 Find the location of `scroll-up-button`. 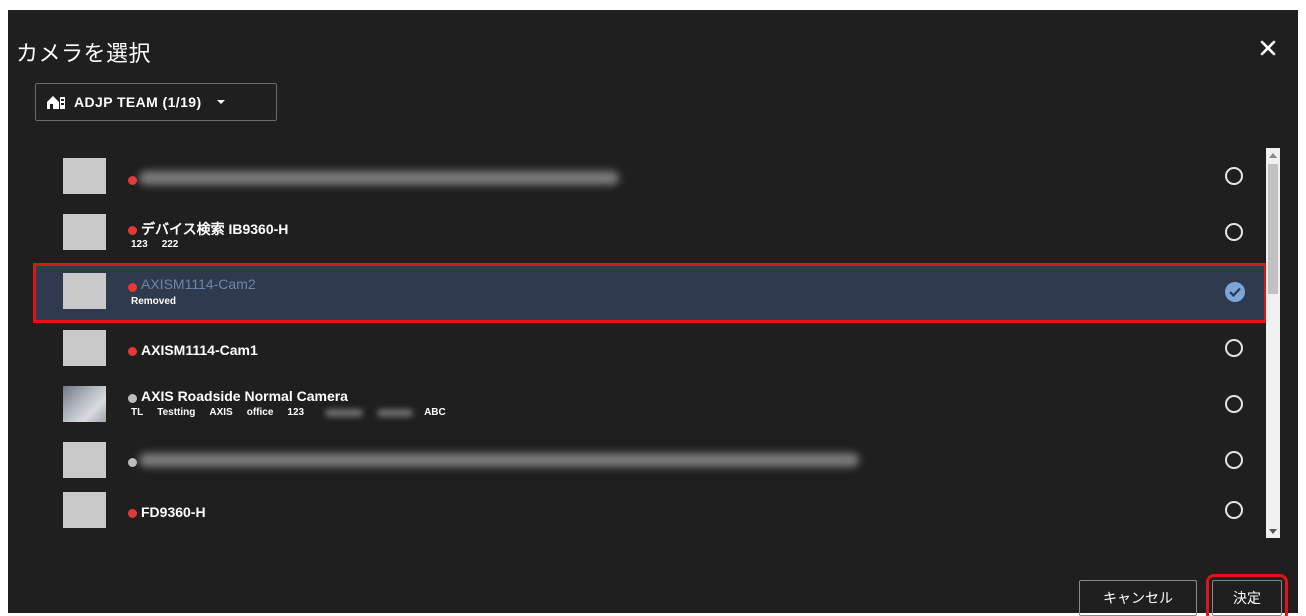

scroll-up-button is located at coordinates (1273, 155).